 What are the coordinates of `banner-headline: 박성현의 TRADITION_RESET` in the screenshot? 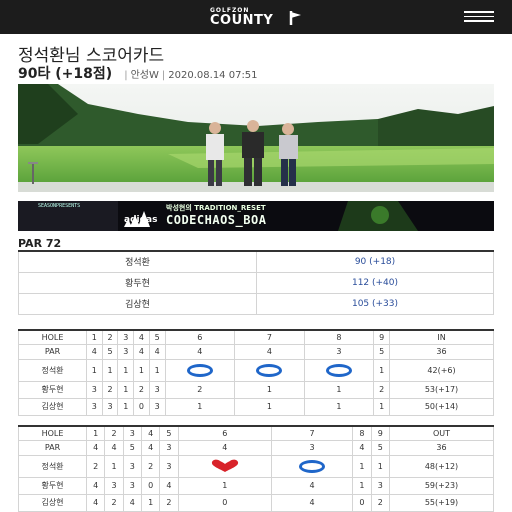 It's located at (216, 208).